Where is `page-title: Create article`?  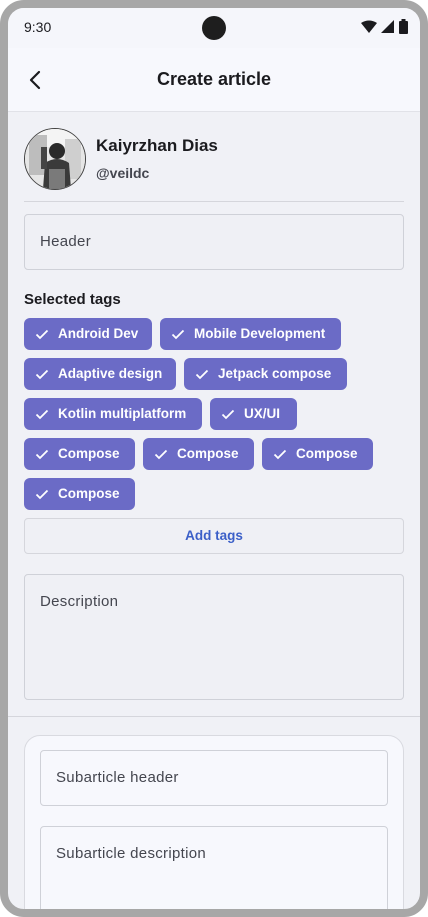 page-title: Create article is located at coordinates (214, 79).